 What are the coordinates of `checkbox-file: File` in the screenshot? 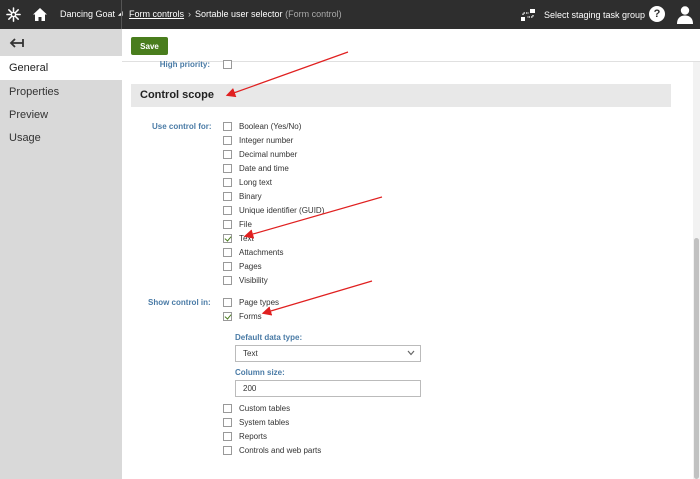 It's located at (237, 224).